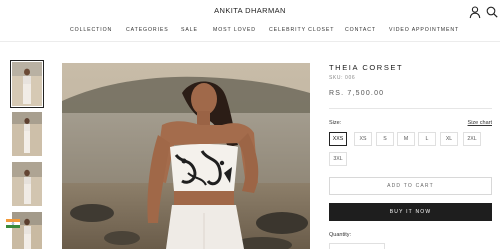 This screenshot has height=249, width=500. Describe the element at coordinates (234, 30) in the screenshot. I see `nav-item-most-loved: MOST LOVED` at that location.